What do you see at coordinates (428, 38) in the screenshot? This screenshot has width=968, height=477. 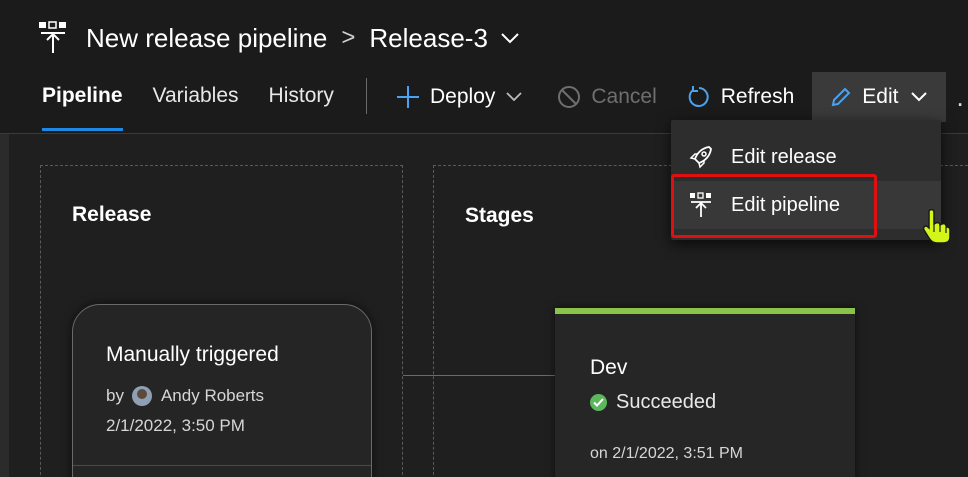 I see `release-selector: Release-3` at bounding box center [428, 38].